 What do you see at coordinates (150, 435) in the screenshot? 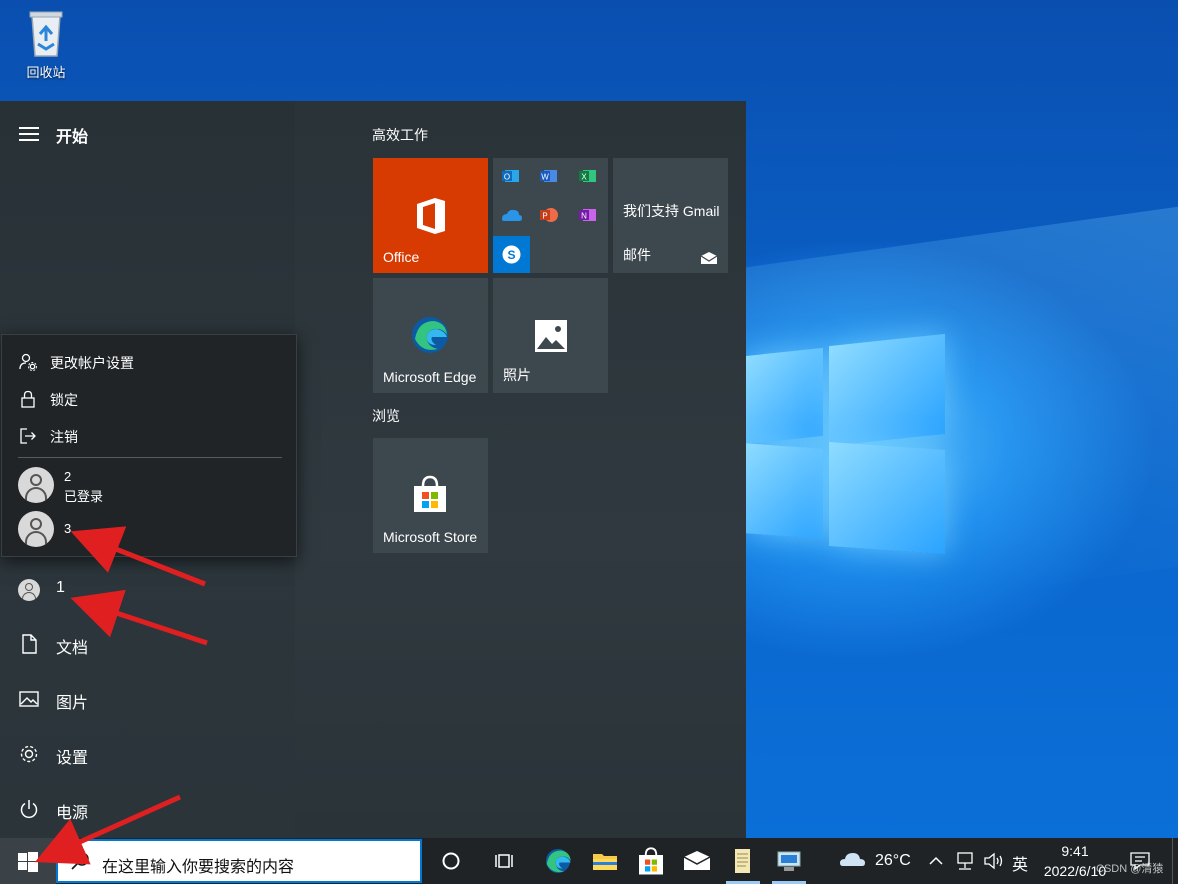
I see `menu-sign-out: 注销` at bounding box center [150, 435].